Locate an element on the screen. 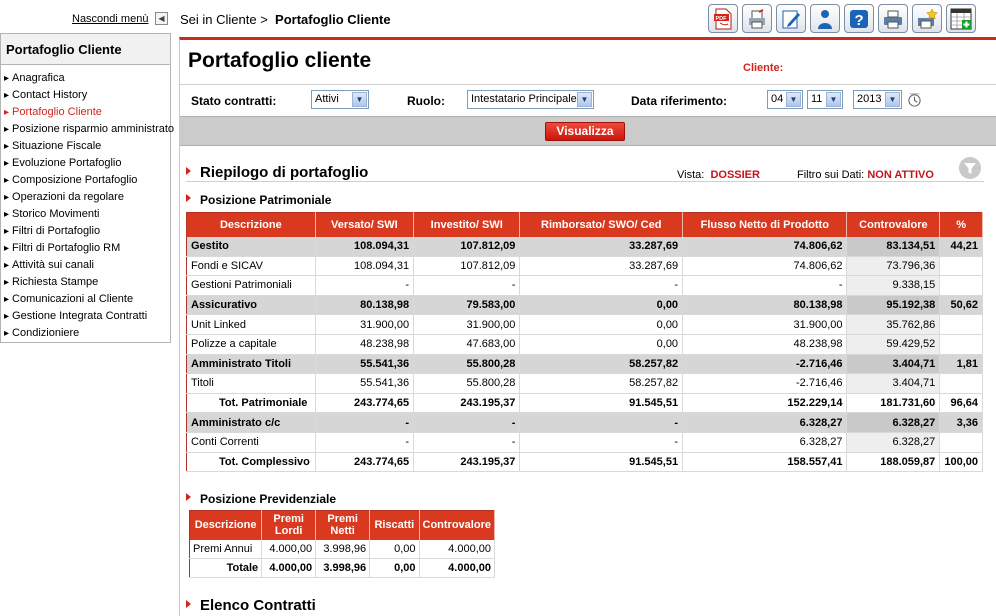 The image size is (996, 616). table-cell: 95.192,38 is located at coordinates (893, 305).